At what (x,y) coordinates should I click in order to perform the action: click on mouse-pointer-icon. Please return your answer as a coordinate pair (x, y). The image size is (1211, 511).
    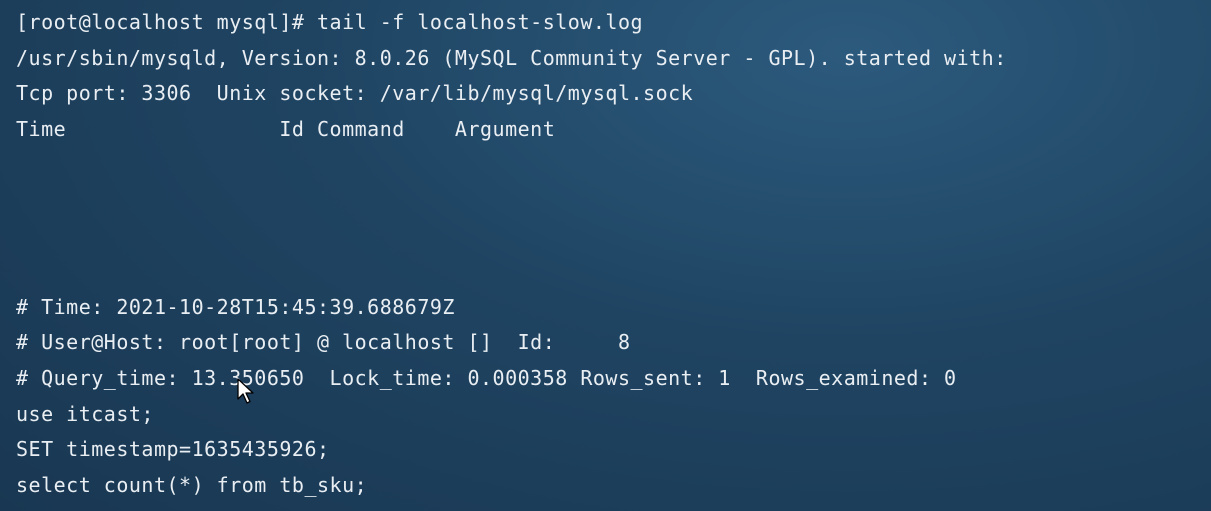
    Looking at the image, I should click on (245, 391).